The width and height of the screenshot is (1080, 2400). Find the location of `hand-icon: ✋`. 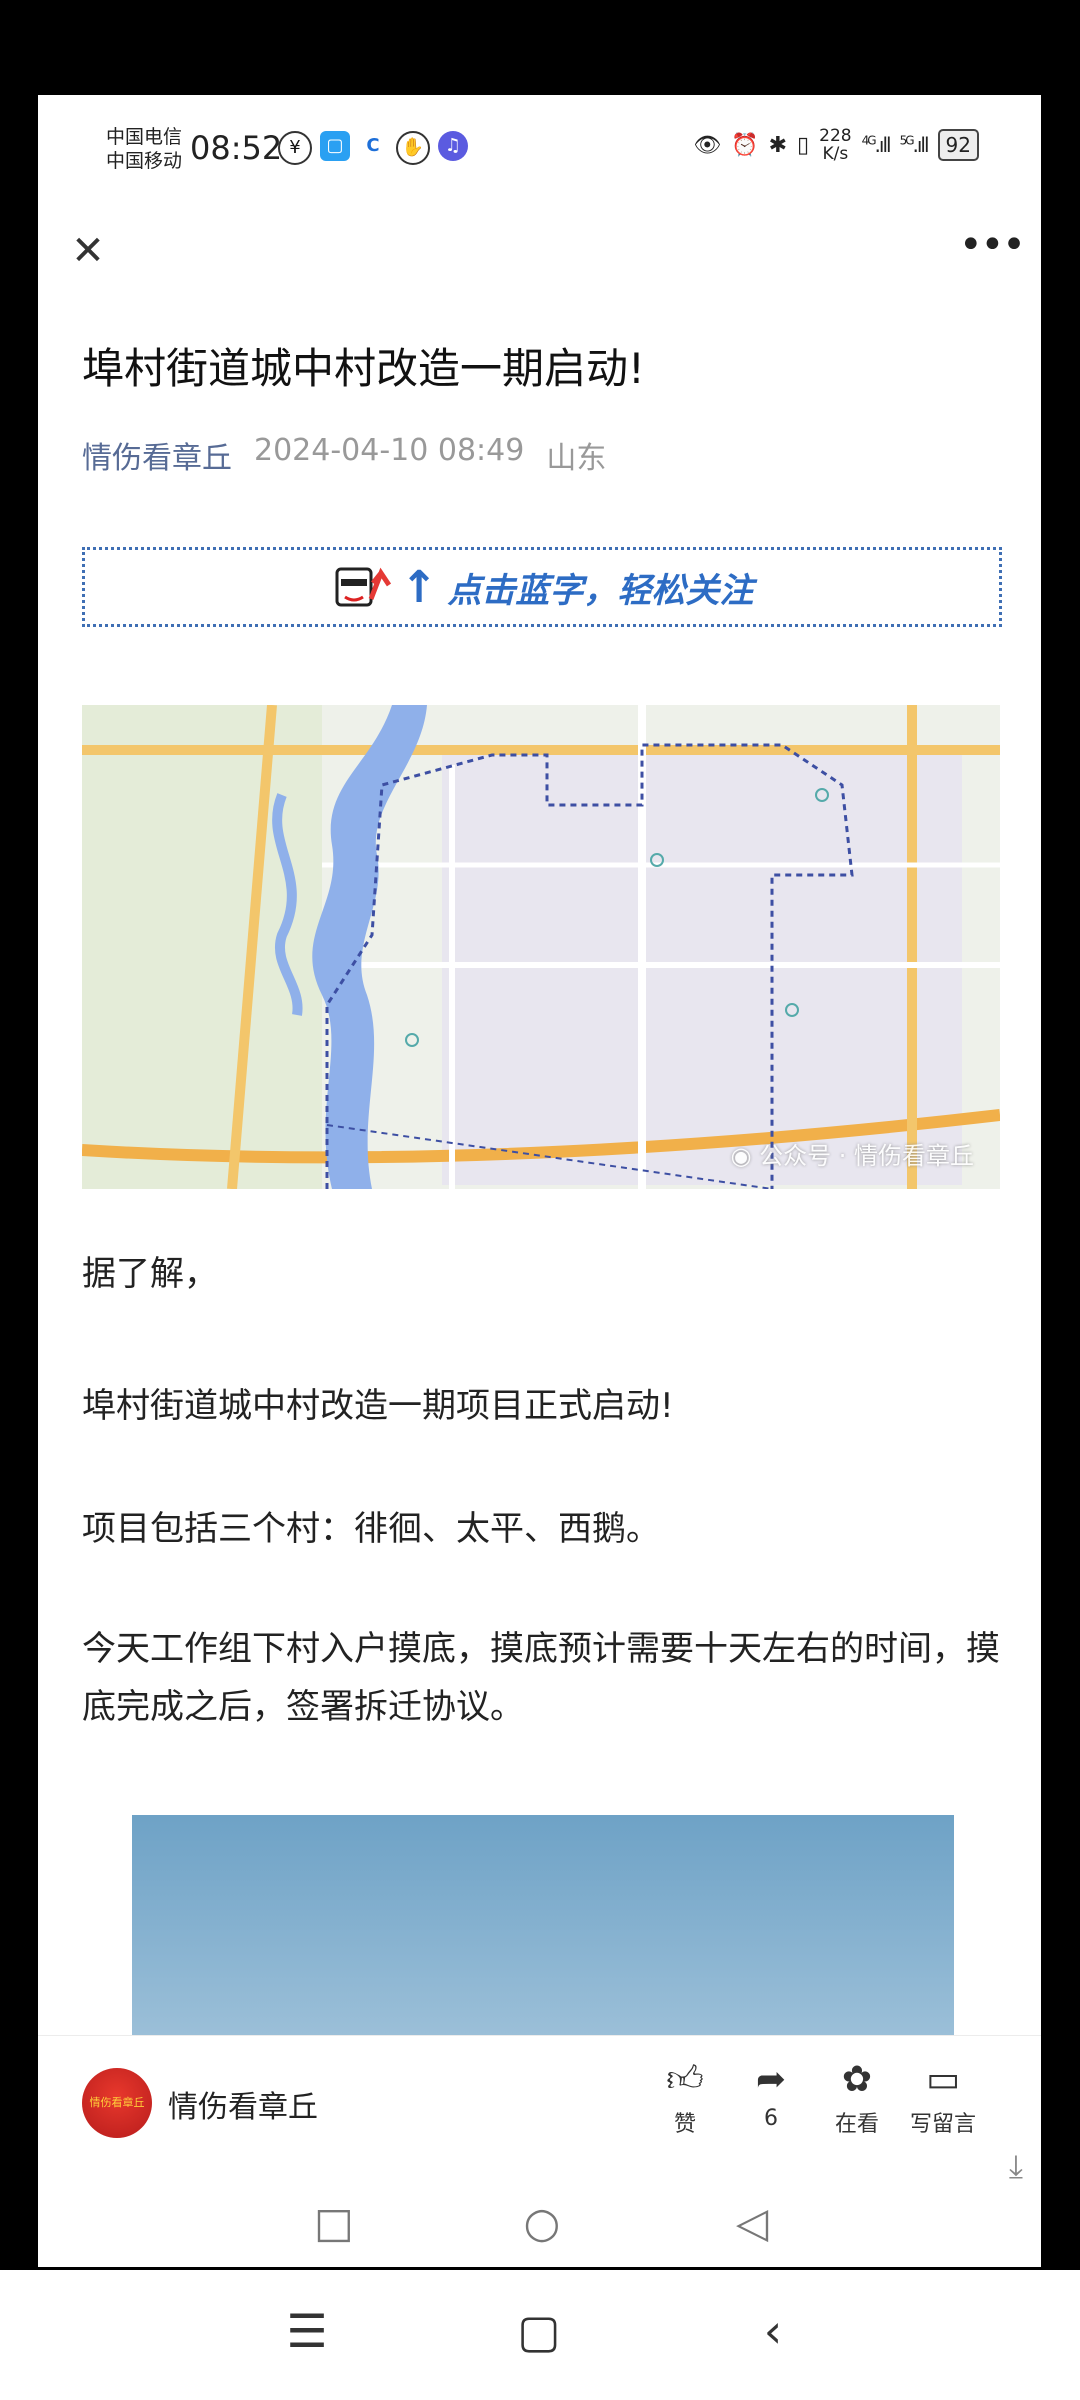

hand-icon: ✋ is located at coordinates (413, 148).